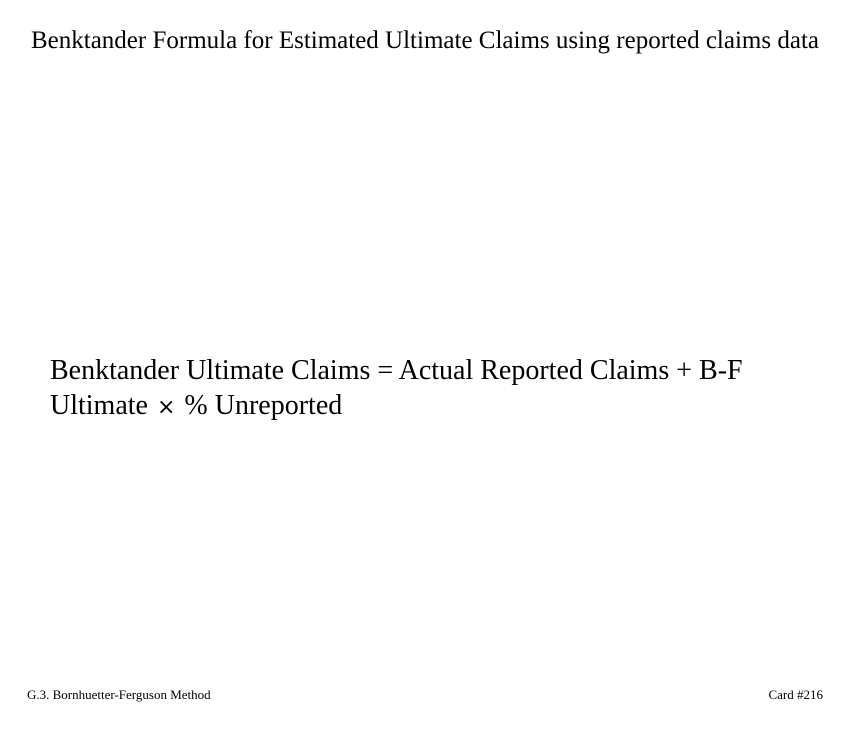 The height and width of the screenshot is (734, 850). I want to click on multiply-operator: ×, so click(166, 407).